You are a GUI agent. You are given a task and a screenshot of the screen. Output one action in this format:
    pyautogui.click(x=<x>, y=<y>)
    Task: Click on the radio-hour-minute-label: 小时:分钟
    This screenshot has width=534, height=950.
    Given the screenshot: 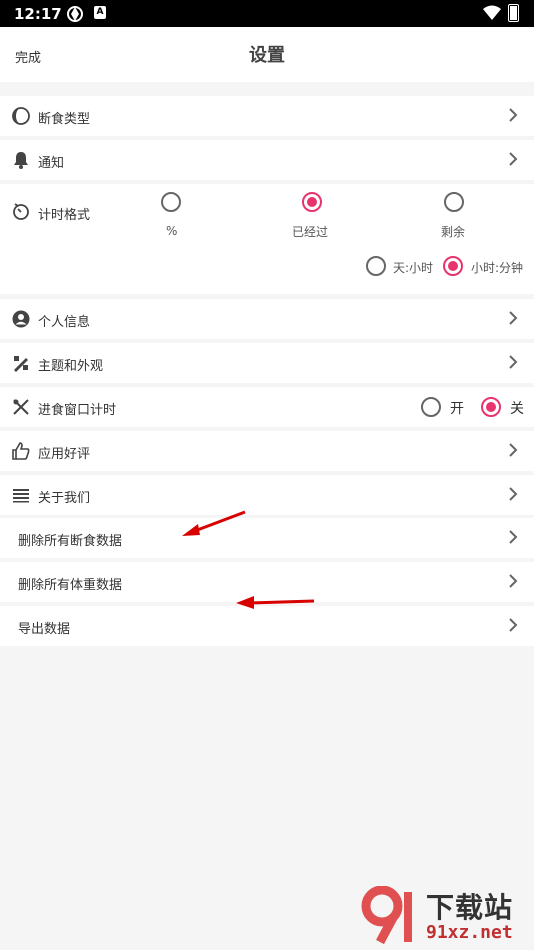 What is the action you would take?
    pyautogui.click(x=497, y=268)
    